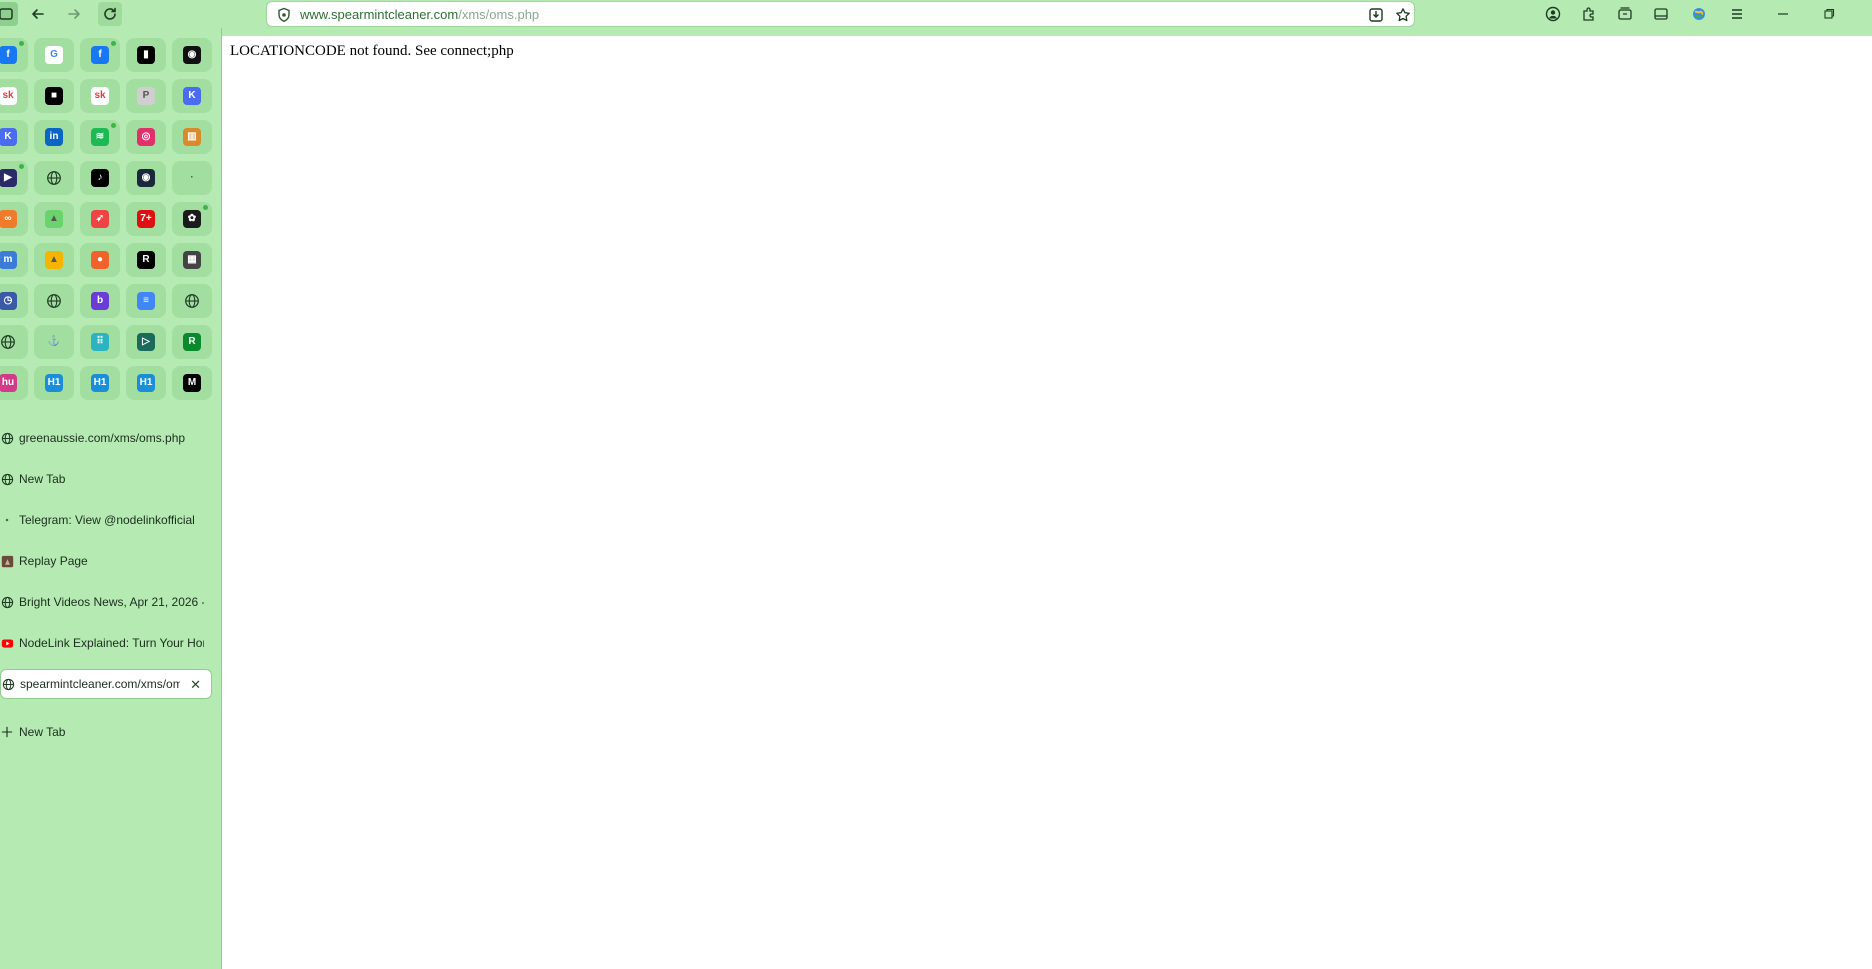 The image size is (1872, 969). I want to click on tab-active: spearmintcleaner.com/xms/oms.php ✕, so click(106, 684).